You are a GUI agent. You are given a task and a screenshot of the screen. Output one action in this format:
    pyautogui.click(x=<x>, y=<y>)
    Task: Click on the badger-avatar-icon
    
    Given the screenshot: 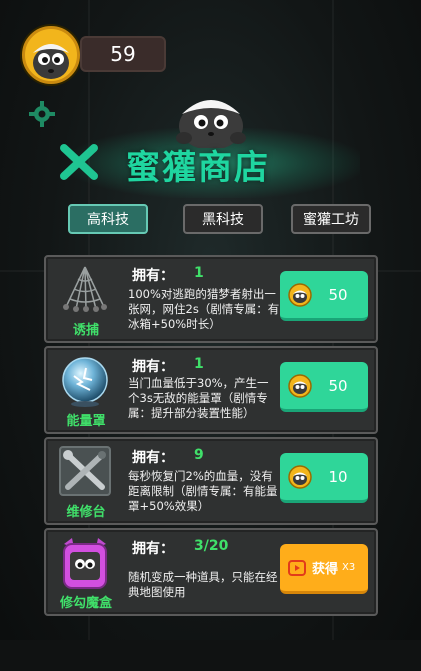 What is the action you would take?
    pyautogui.click(x=51, y=61)
    